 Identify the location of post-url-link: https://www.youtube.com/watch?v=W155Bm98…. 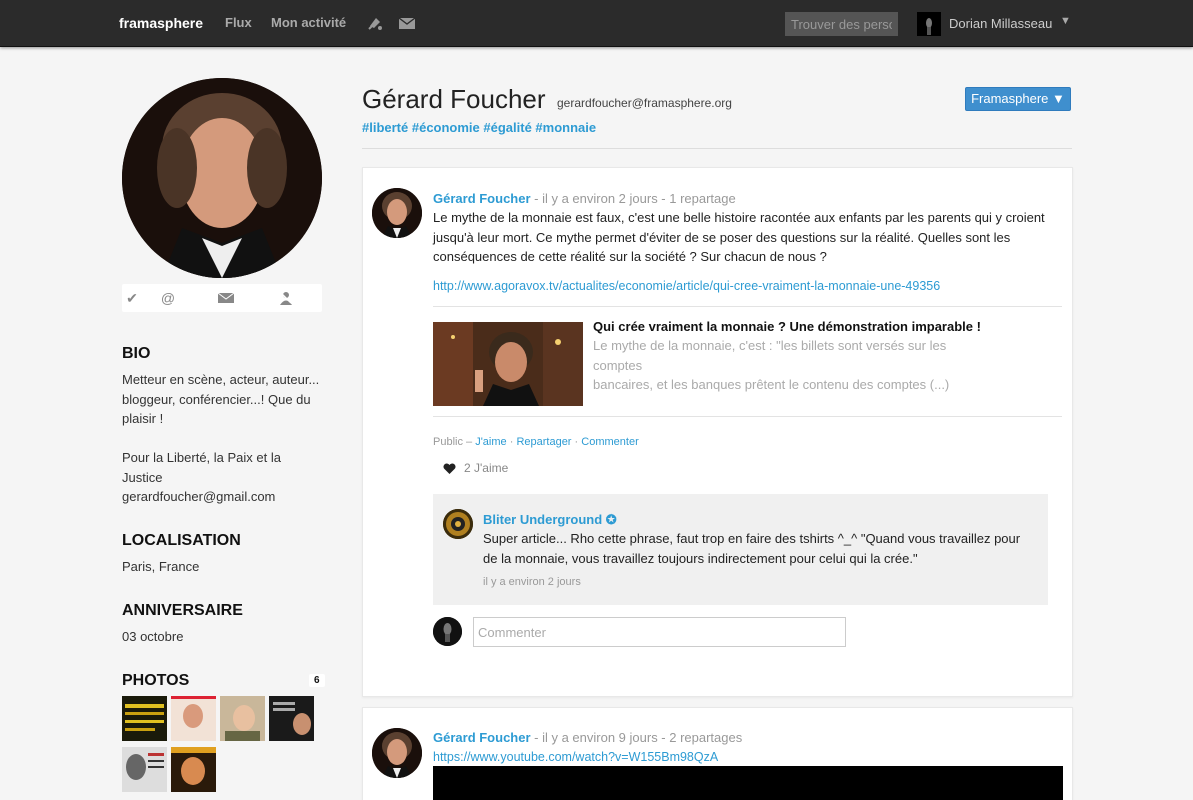
(575, 757).